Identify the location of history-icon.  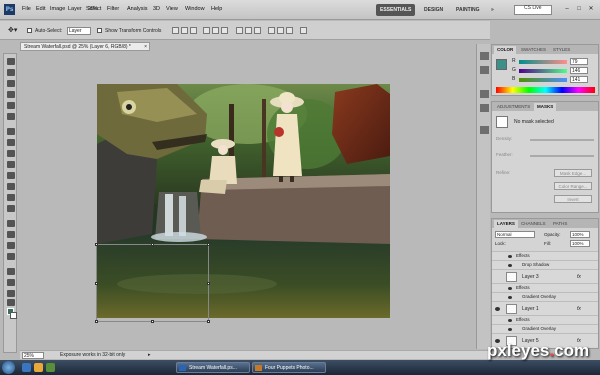
(484, 70).